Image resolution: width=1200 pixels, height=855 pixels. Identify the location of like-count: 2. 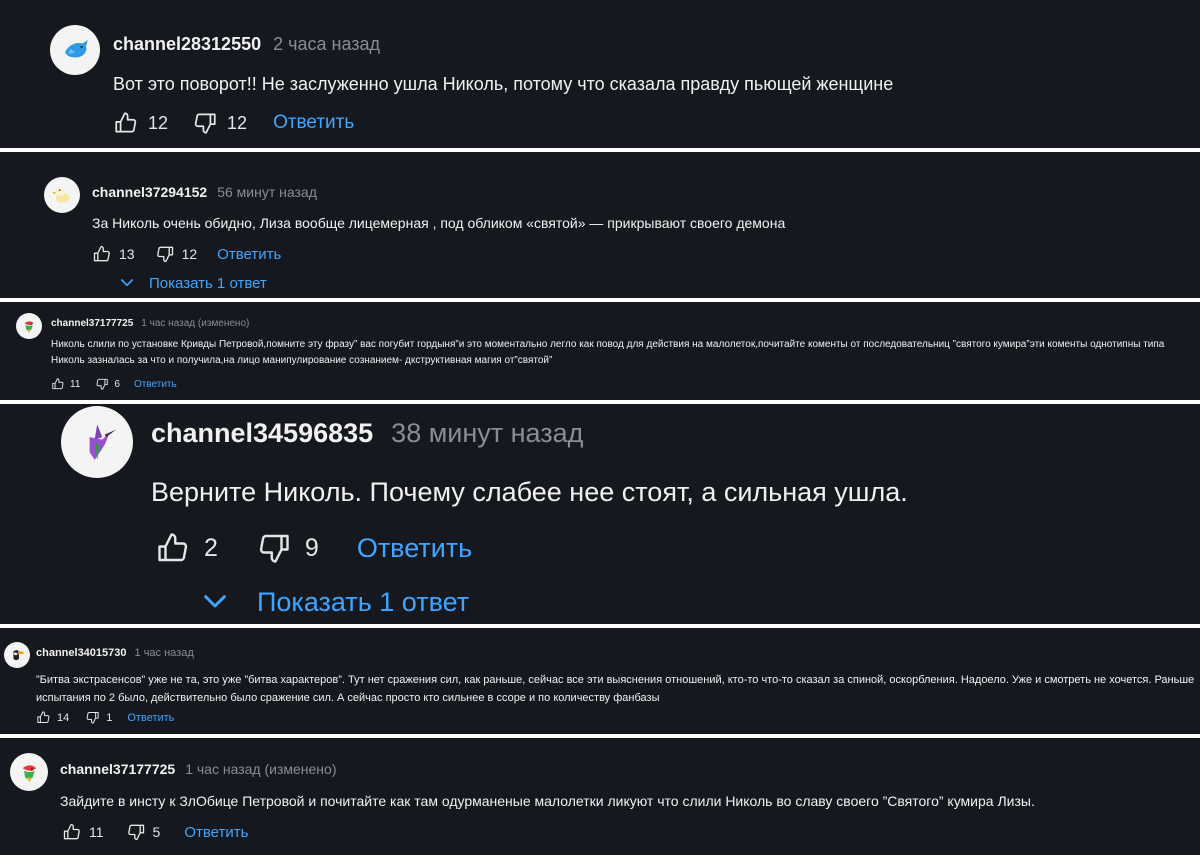
(211, 547).